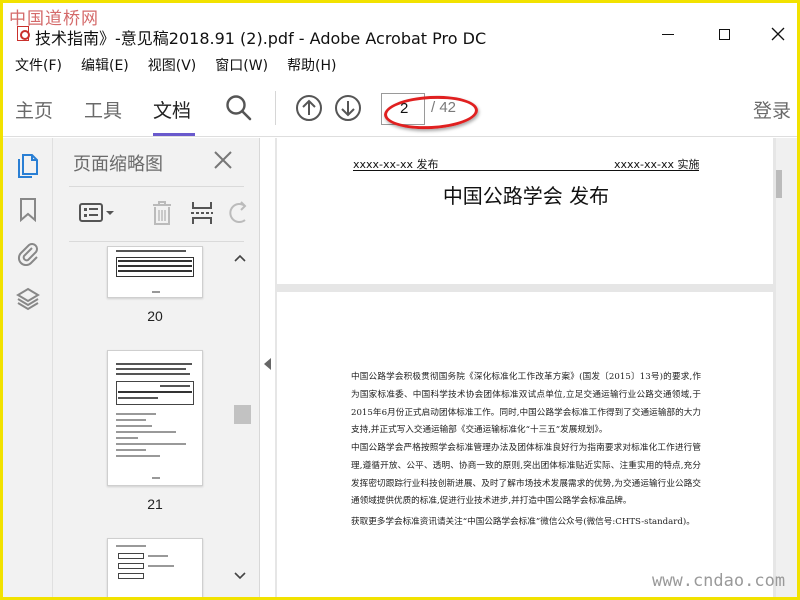 Image resolution: width=800 pixels, height=600 pixels. I want to click on minimize-icon, so click(668, 34).